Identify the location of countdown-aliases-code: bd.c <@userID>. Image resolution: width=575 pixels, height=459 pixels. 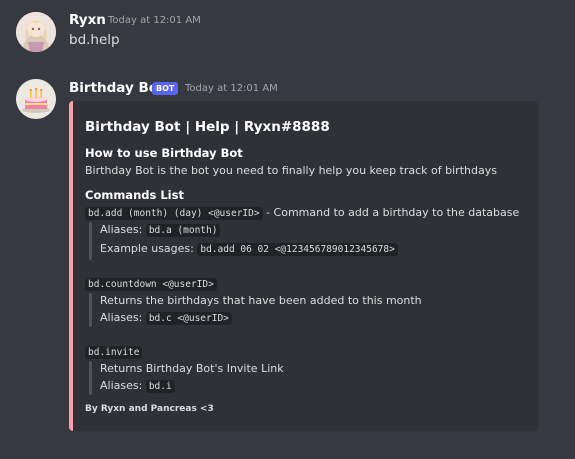
(188, 318).